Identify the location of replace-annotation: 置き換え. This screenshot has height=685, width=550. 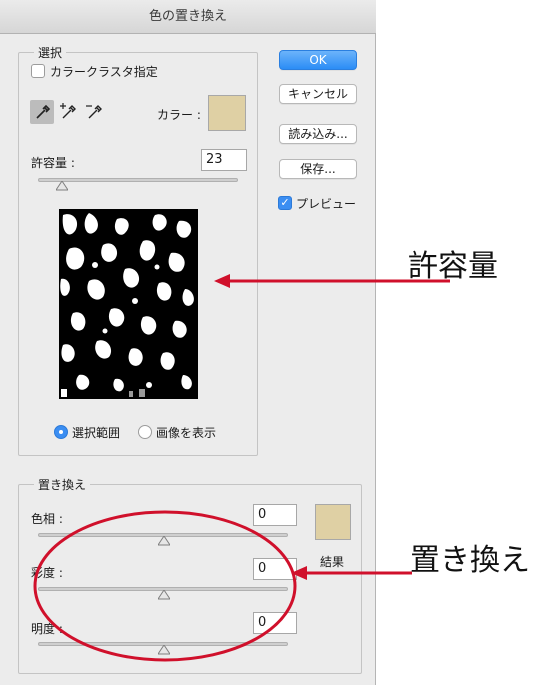
(470, 560).